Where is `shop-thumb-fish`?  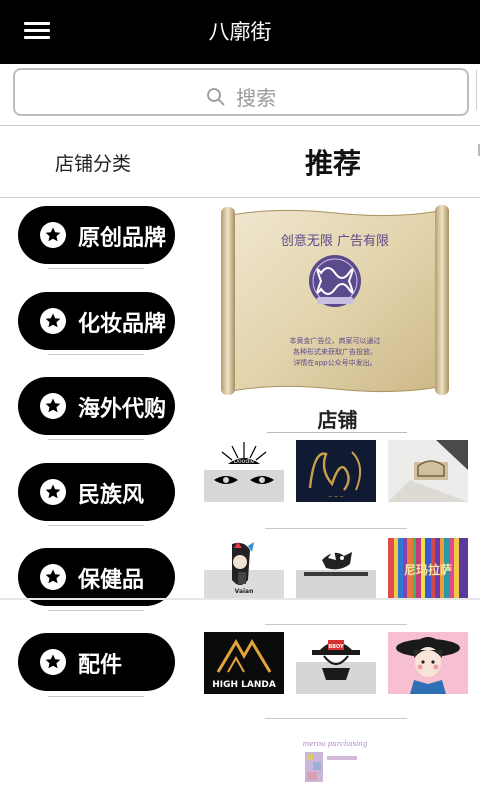 shop-thumb-fish is located at coordinates (336, 569).